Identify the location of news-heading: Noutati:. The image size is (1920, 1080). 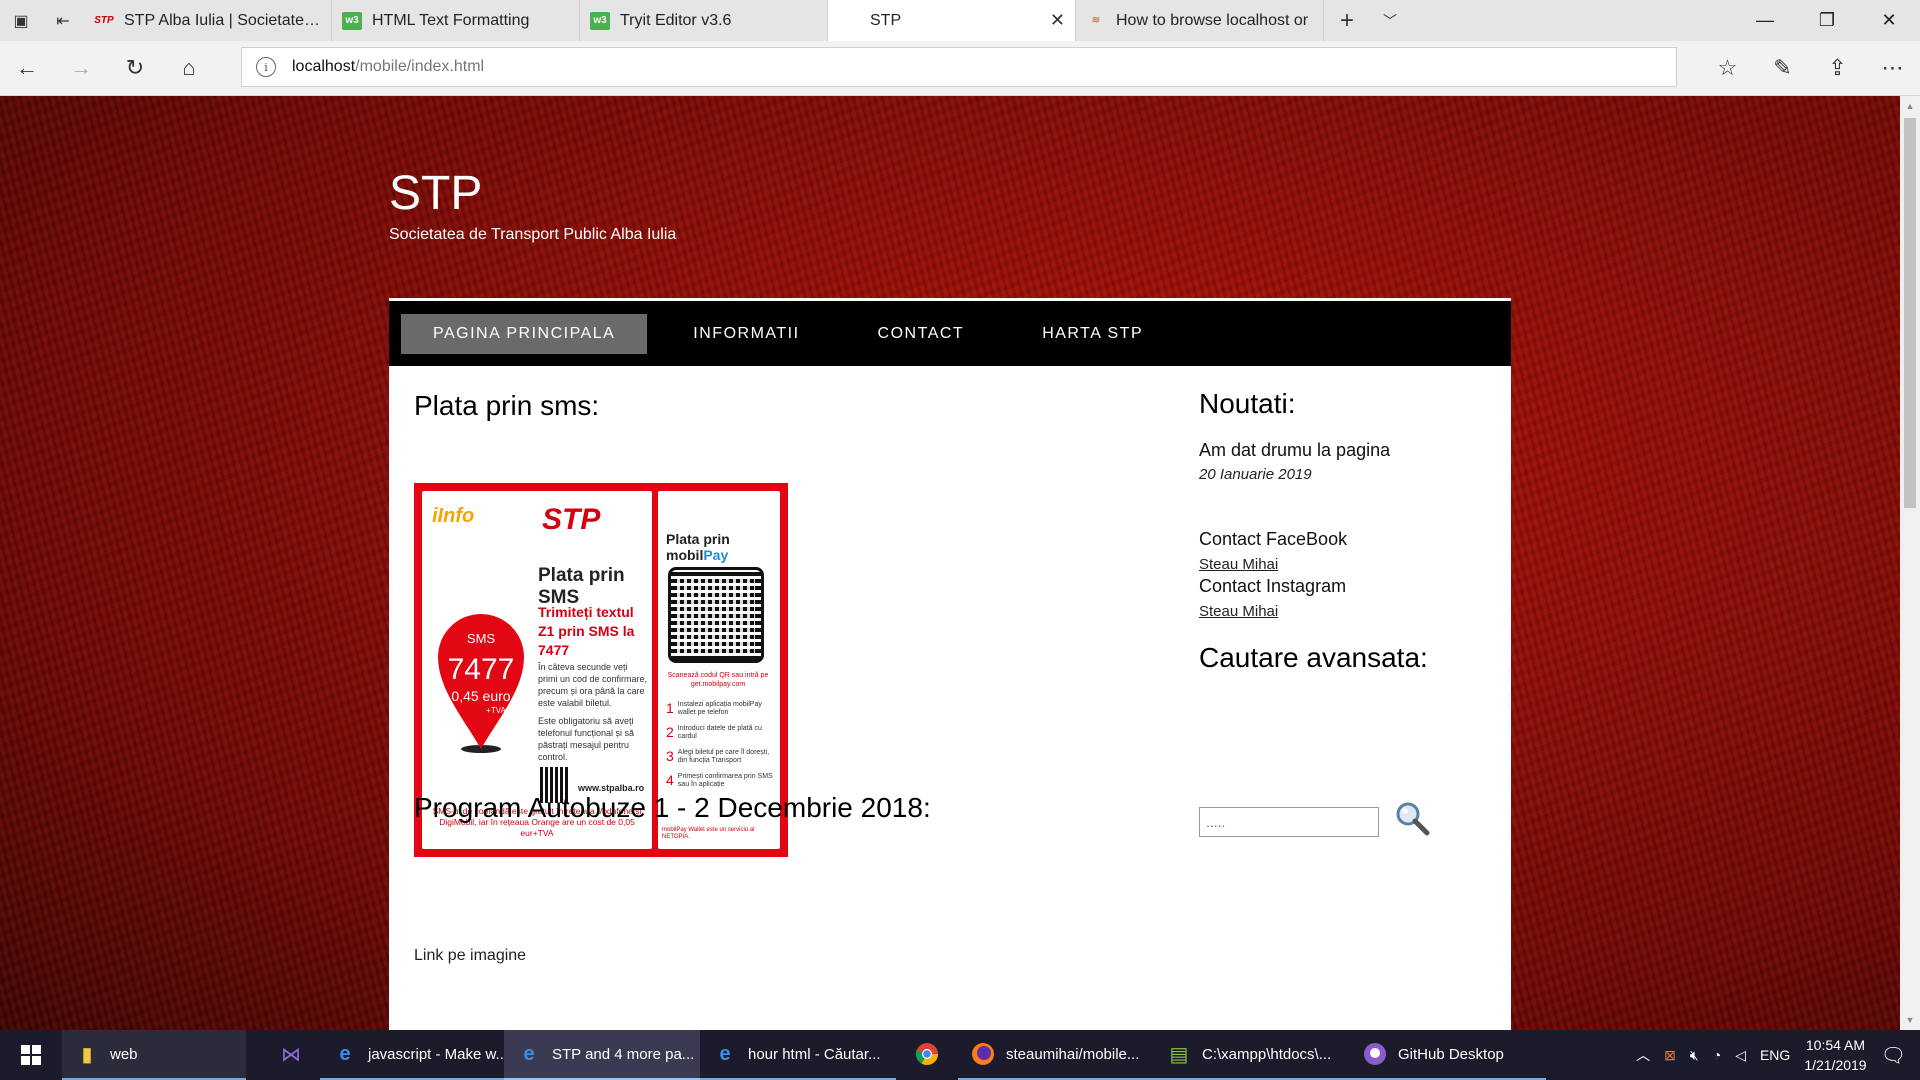
(1247, 403).